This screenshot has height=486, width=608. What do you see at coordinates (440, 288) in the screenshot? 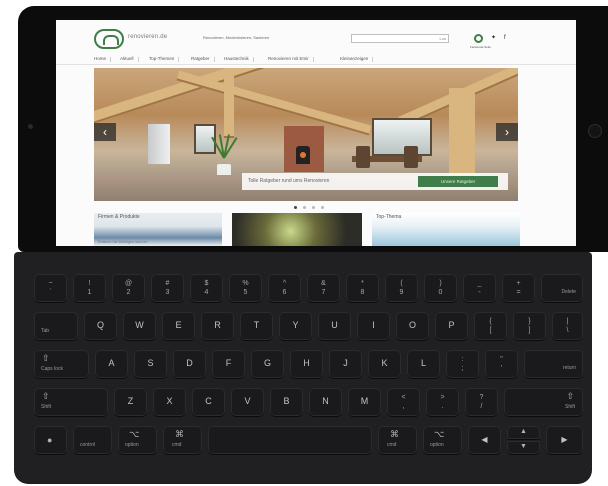
I see `key-0: ) 0` at bounding box center [440, 288].